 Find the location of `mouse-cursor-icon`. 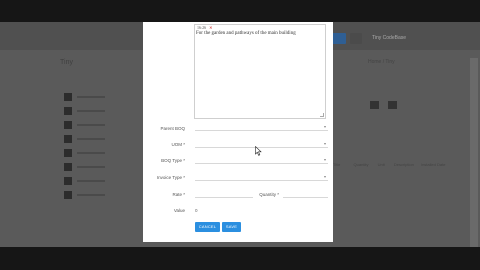

mouse-cursor-icon is located at coordinates (258, 151).